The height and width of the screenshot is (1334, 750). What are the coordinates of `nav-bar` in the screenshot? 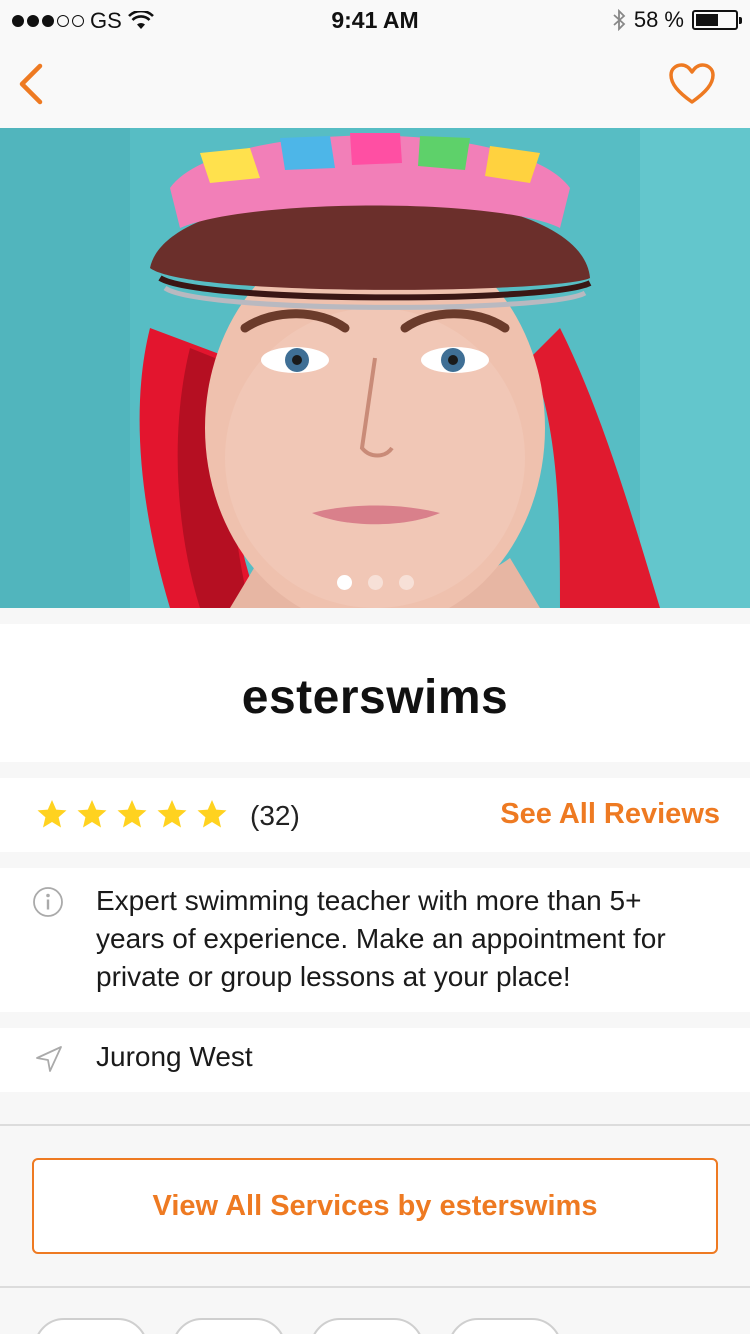 It's located at (375, 84).